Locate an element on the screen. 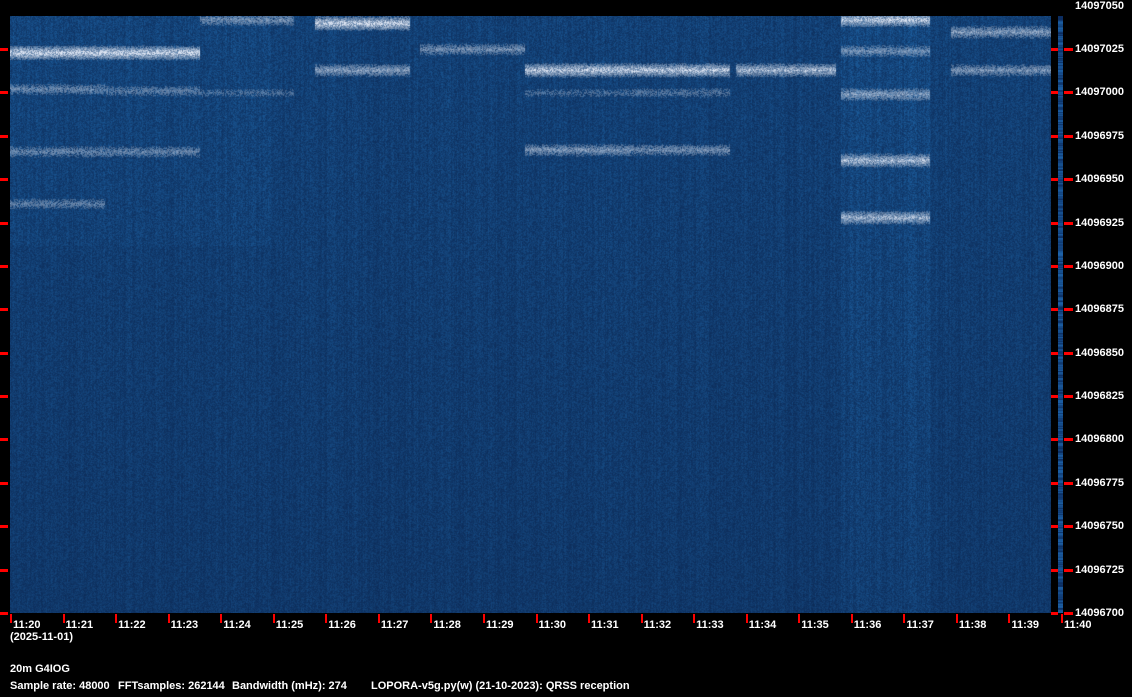 The width and height of the screenshot is (1132, 697). y-tick-label: 14096925 is located at coordinates (1099, 222).